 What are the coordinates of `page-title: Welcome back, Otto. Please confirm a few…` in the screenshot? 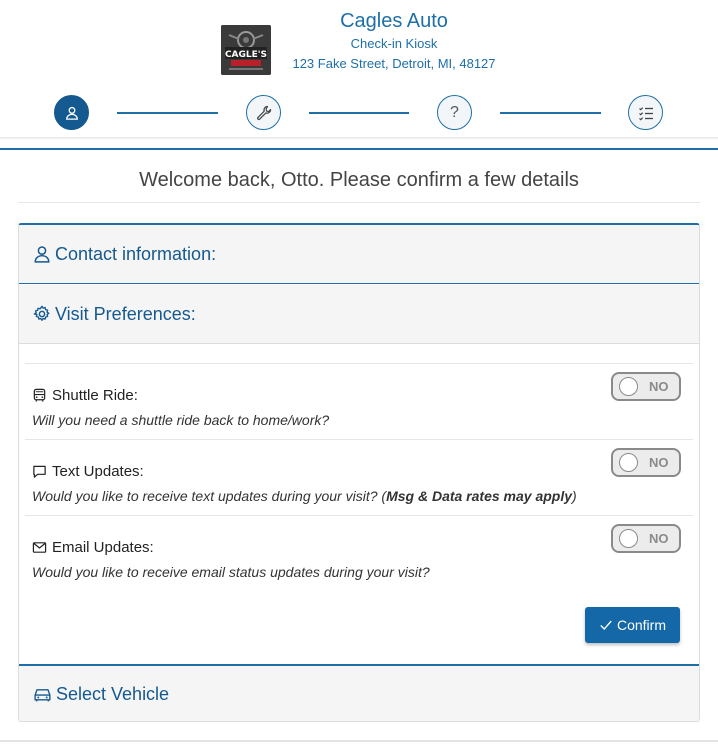 It's located at (359, 180).